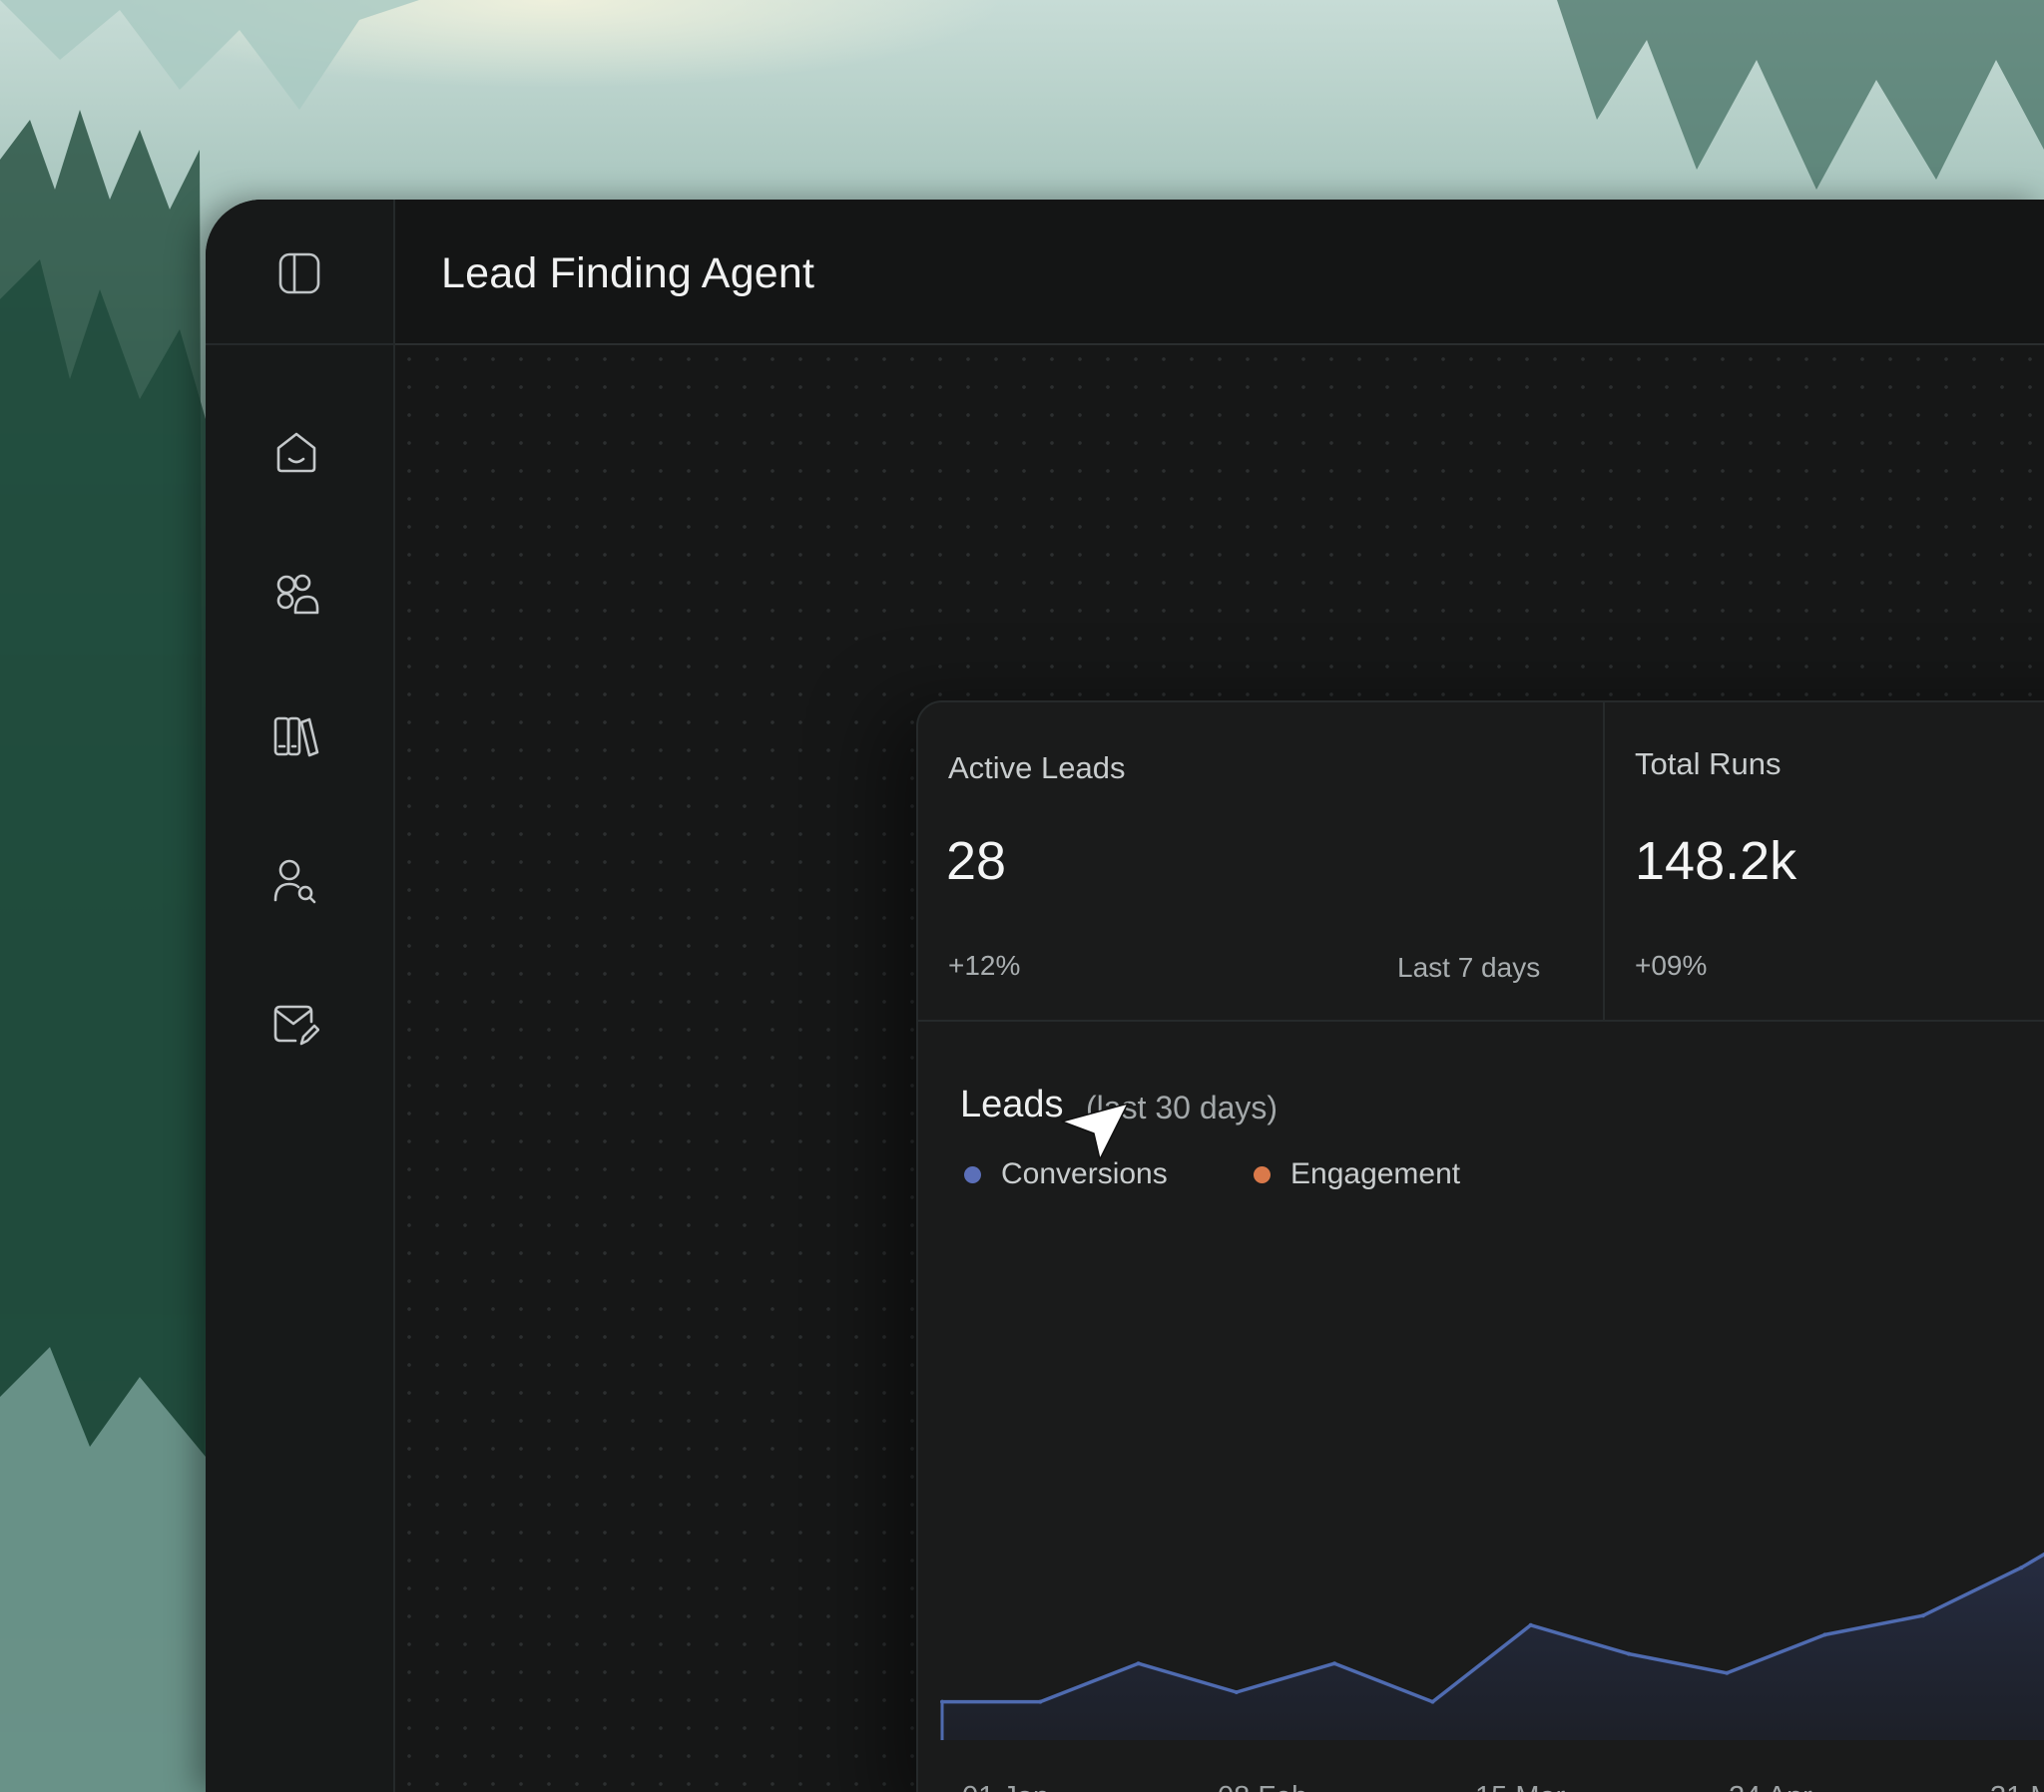 The image size is (2044, 1792). I want to click on x-tick-label: 24 Apr, so click(1770, 1786).